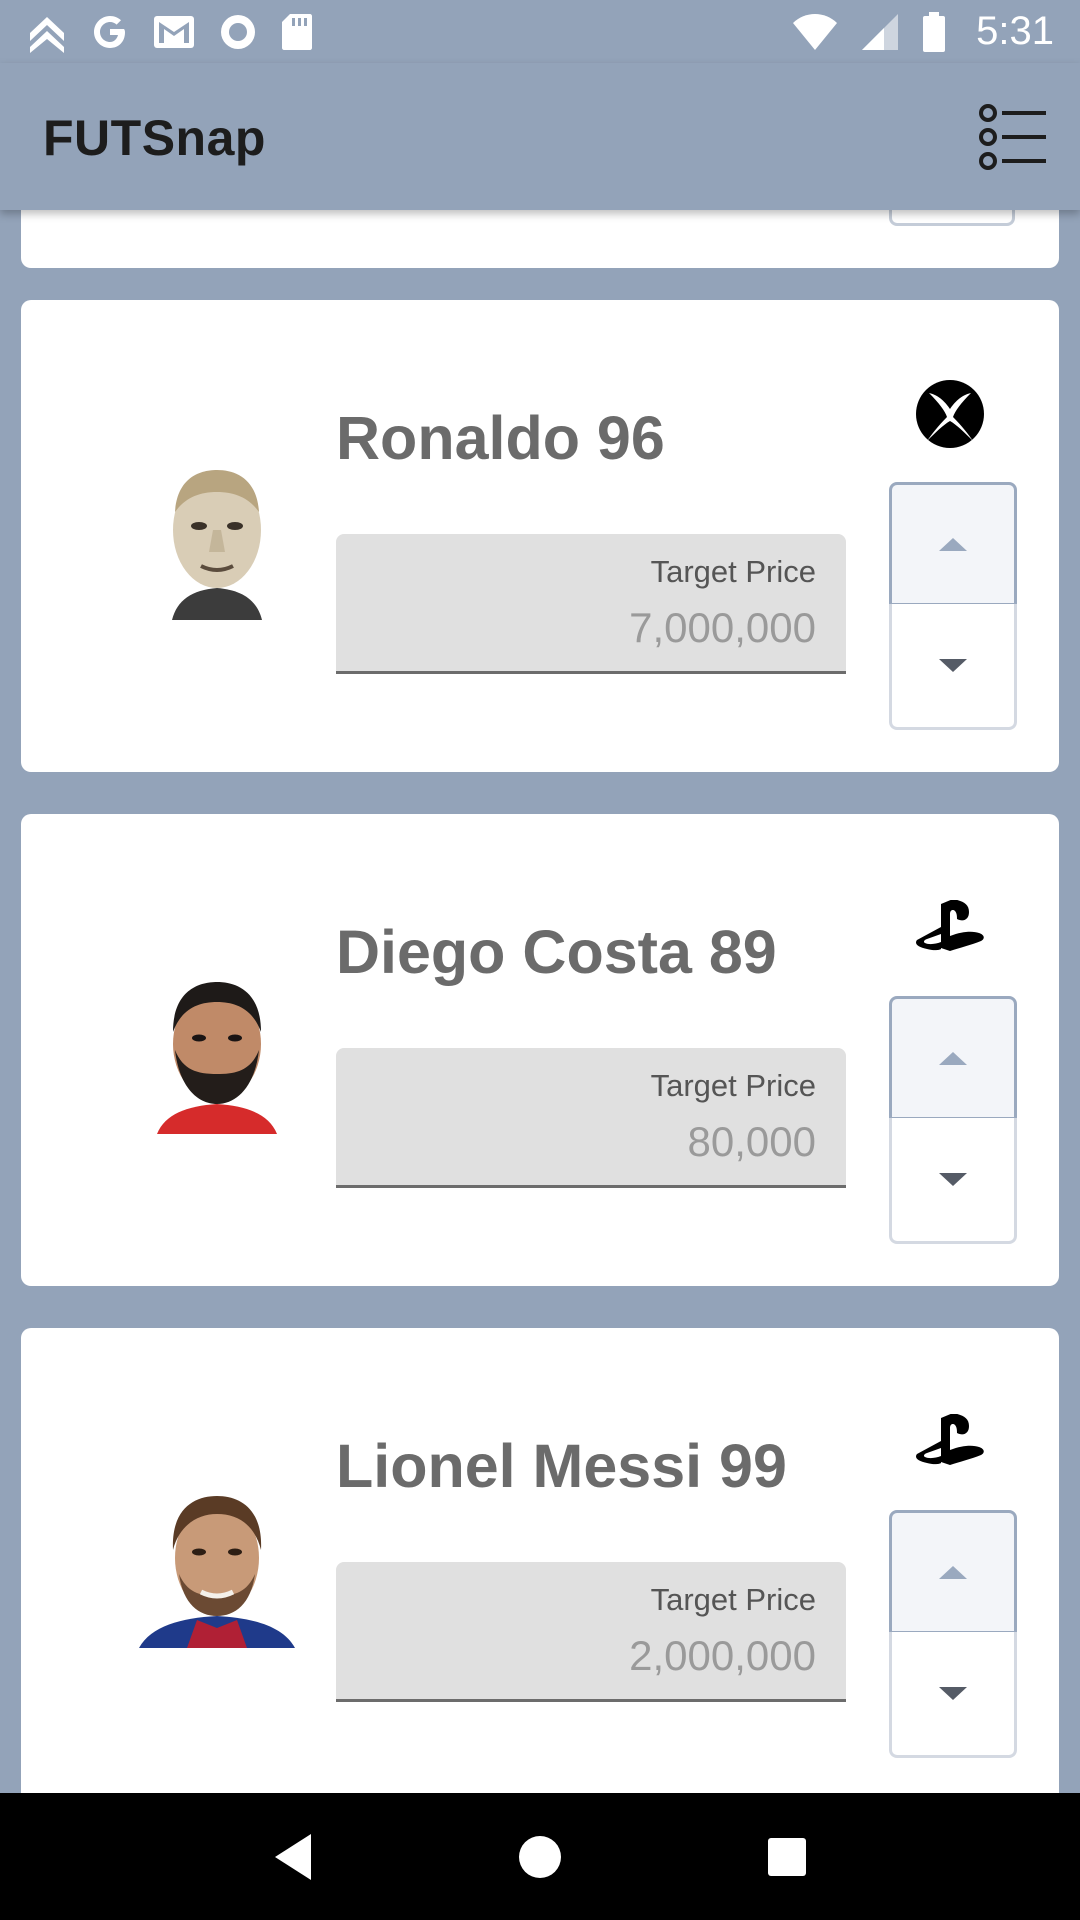 The width and height of the screenshot is (1080, 1920). Describe the element at coordinates (751, 1141) in the screenshot. I see `target-price-value: 80,000` at that location.